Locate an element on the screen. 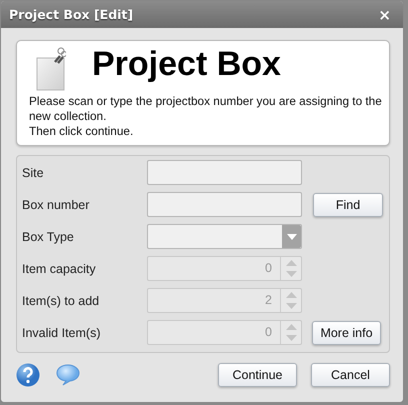  dropdown-field is located at coordinates (224, 236).